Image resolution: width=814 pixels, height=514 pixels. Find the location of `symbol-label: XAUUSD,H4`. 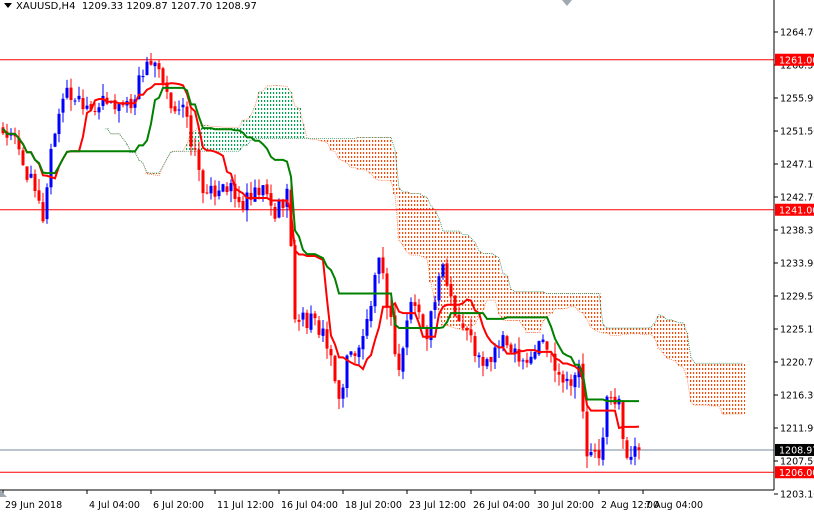

symbol-label: XAUUSD,H4 is located at coordinates (46, 6).